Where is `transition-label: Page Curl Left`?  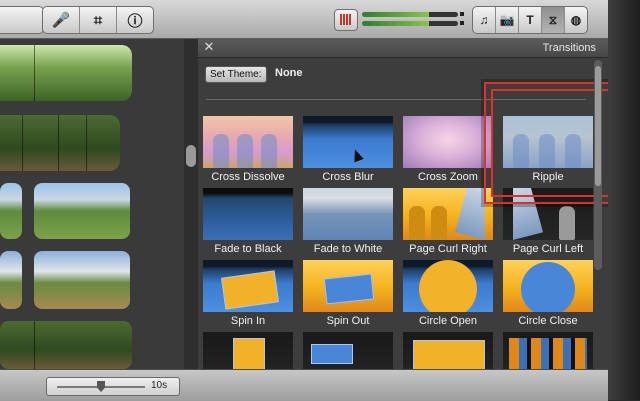 transition-label: Page Curl Left is located at coordinates (548, 249).